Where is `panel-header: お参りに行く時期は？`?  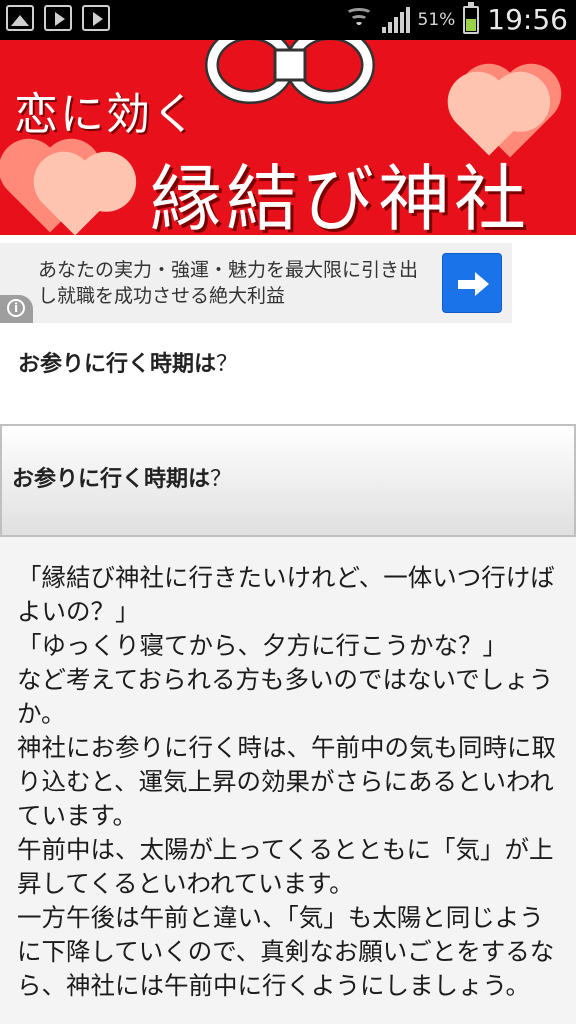
panel-header: お参りに行く時期は？ is located at coordinates (288, 480).